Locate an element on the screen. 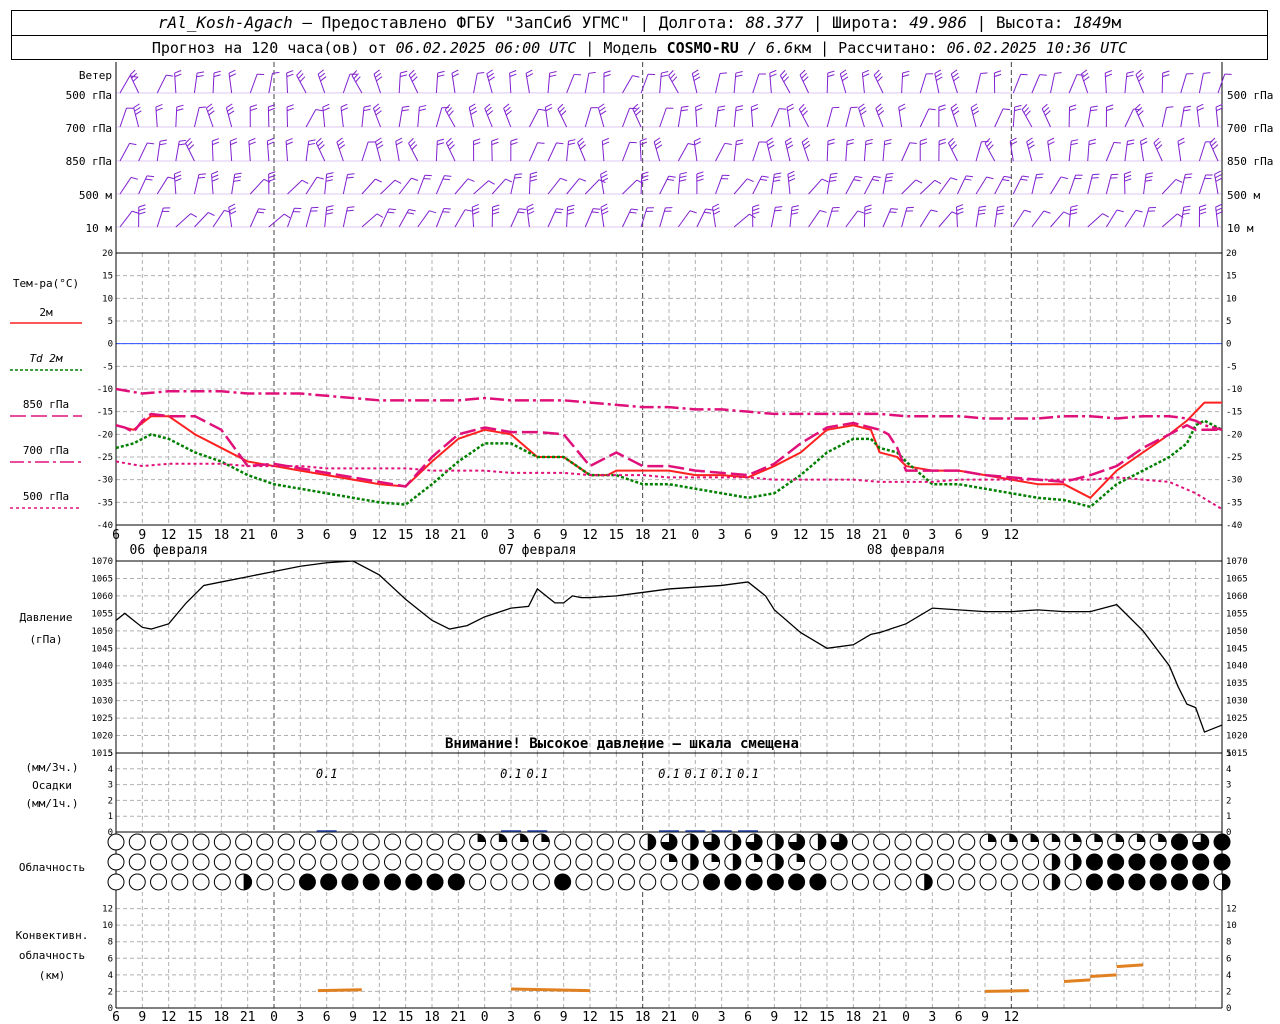 Image resolution: width=1280 pixels, height=1024 pixels. wind-title: Ветер is located at coordinates (95, 75).